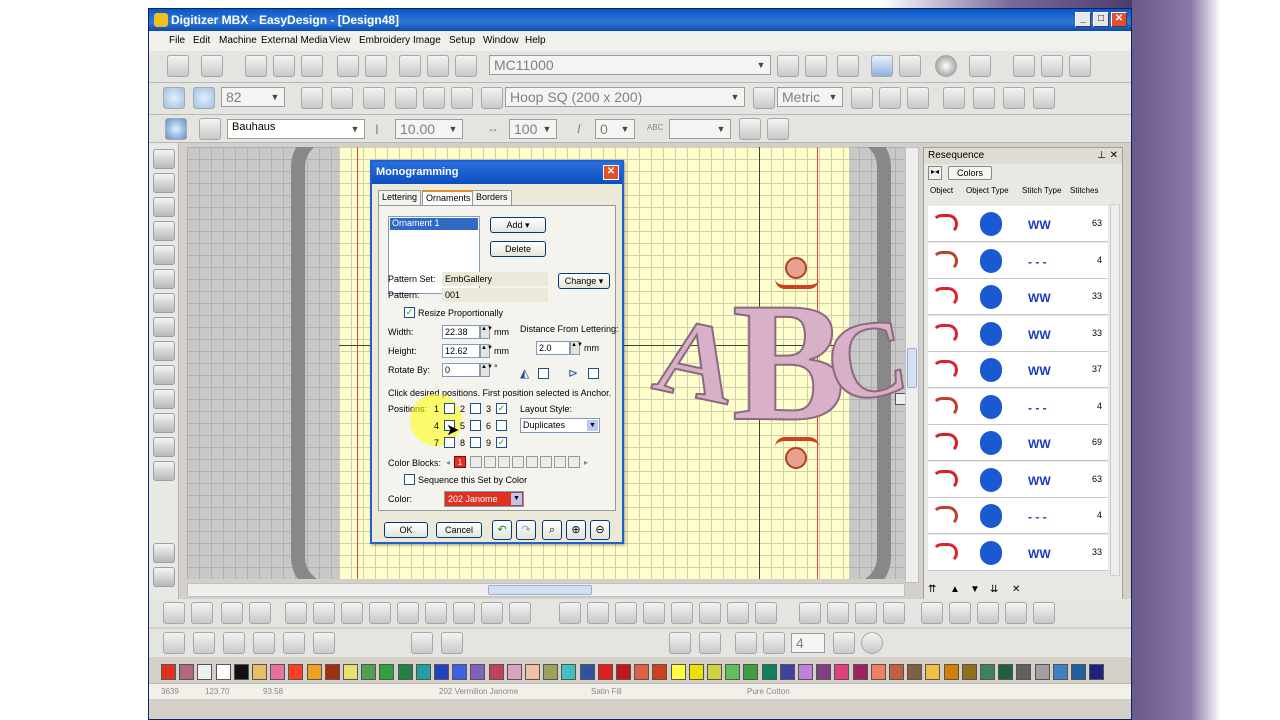  Describe the element at coordinates (1052, 66) in the screenshot. I see `align-middle-icon` at that location.